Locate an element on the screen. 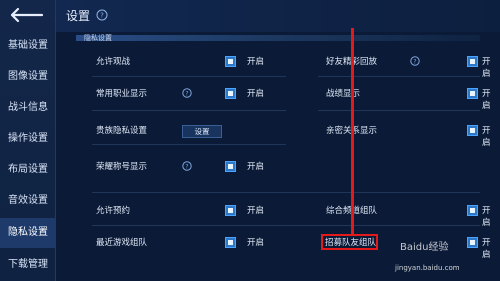 The width and height of the screenshot is (500, 281). allow-reservation-checkbox is located at coordinates (230, 210).